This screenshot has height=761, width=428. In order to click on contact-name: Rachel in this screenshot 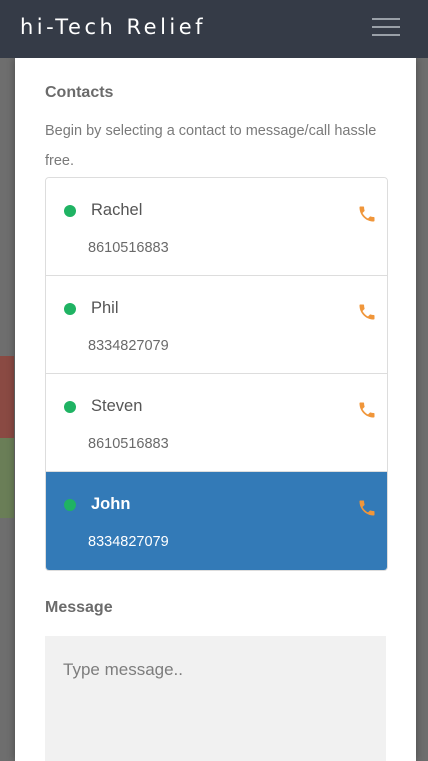, I will do `click(117, 210)`.